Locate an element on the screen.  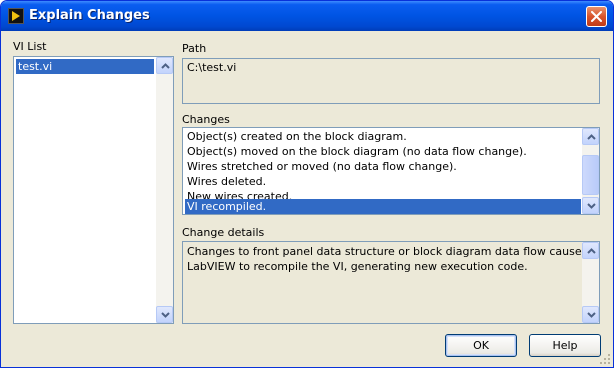
window-title: Explain Changes is located at coordinates (89, 15).